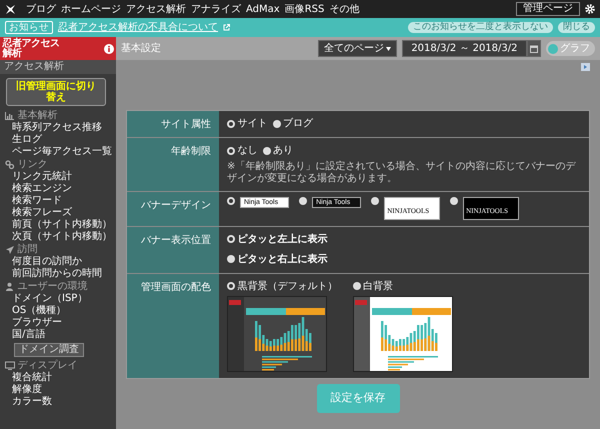 Image resolution: width=600 pixels, height=429 pixels. I want to click on option-label: ブログ, so click(298, 123).